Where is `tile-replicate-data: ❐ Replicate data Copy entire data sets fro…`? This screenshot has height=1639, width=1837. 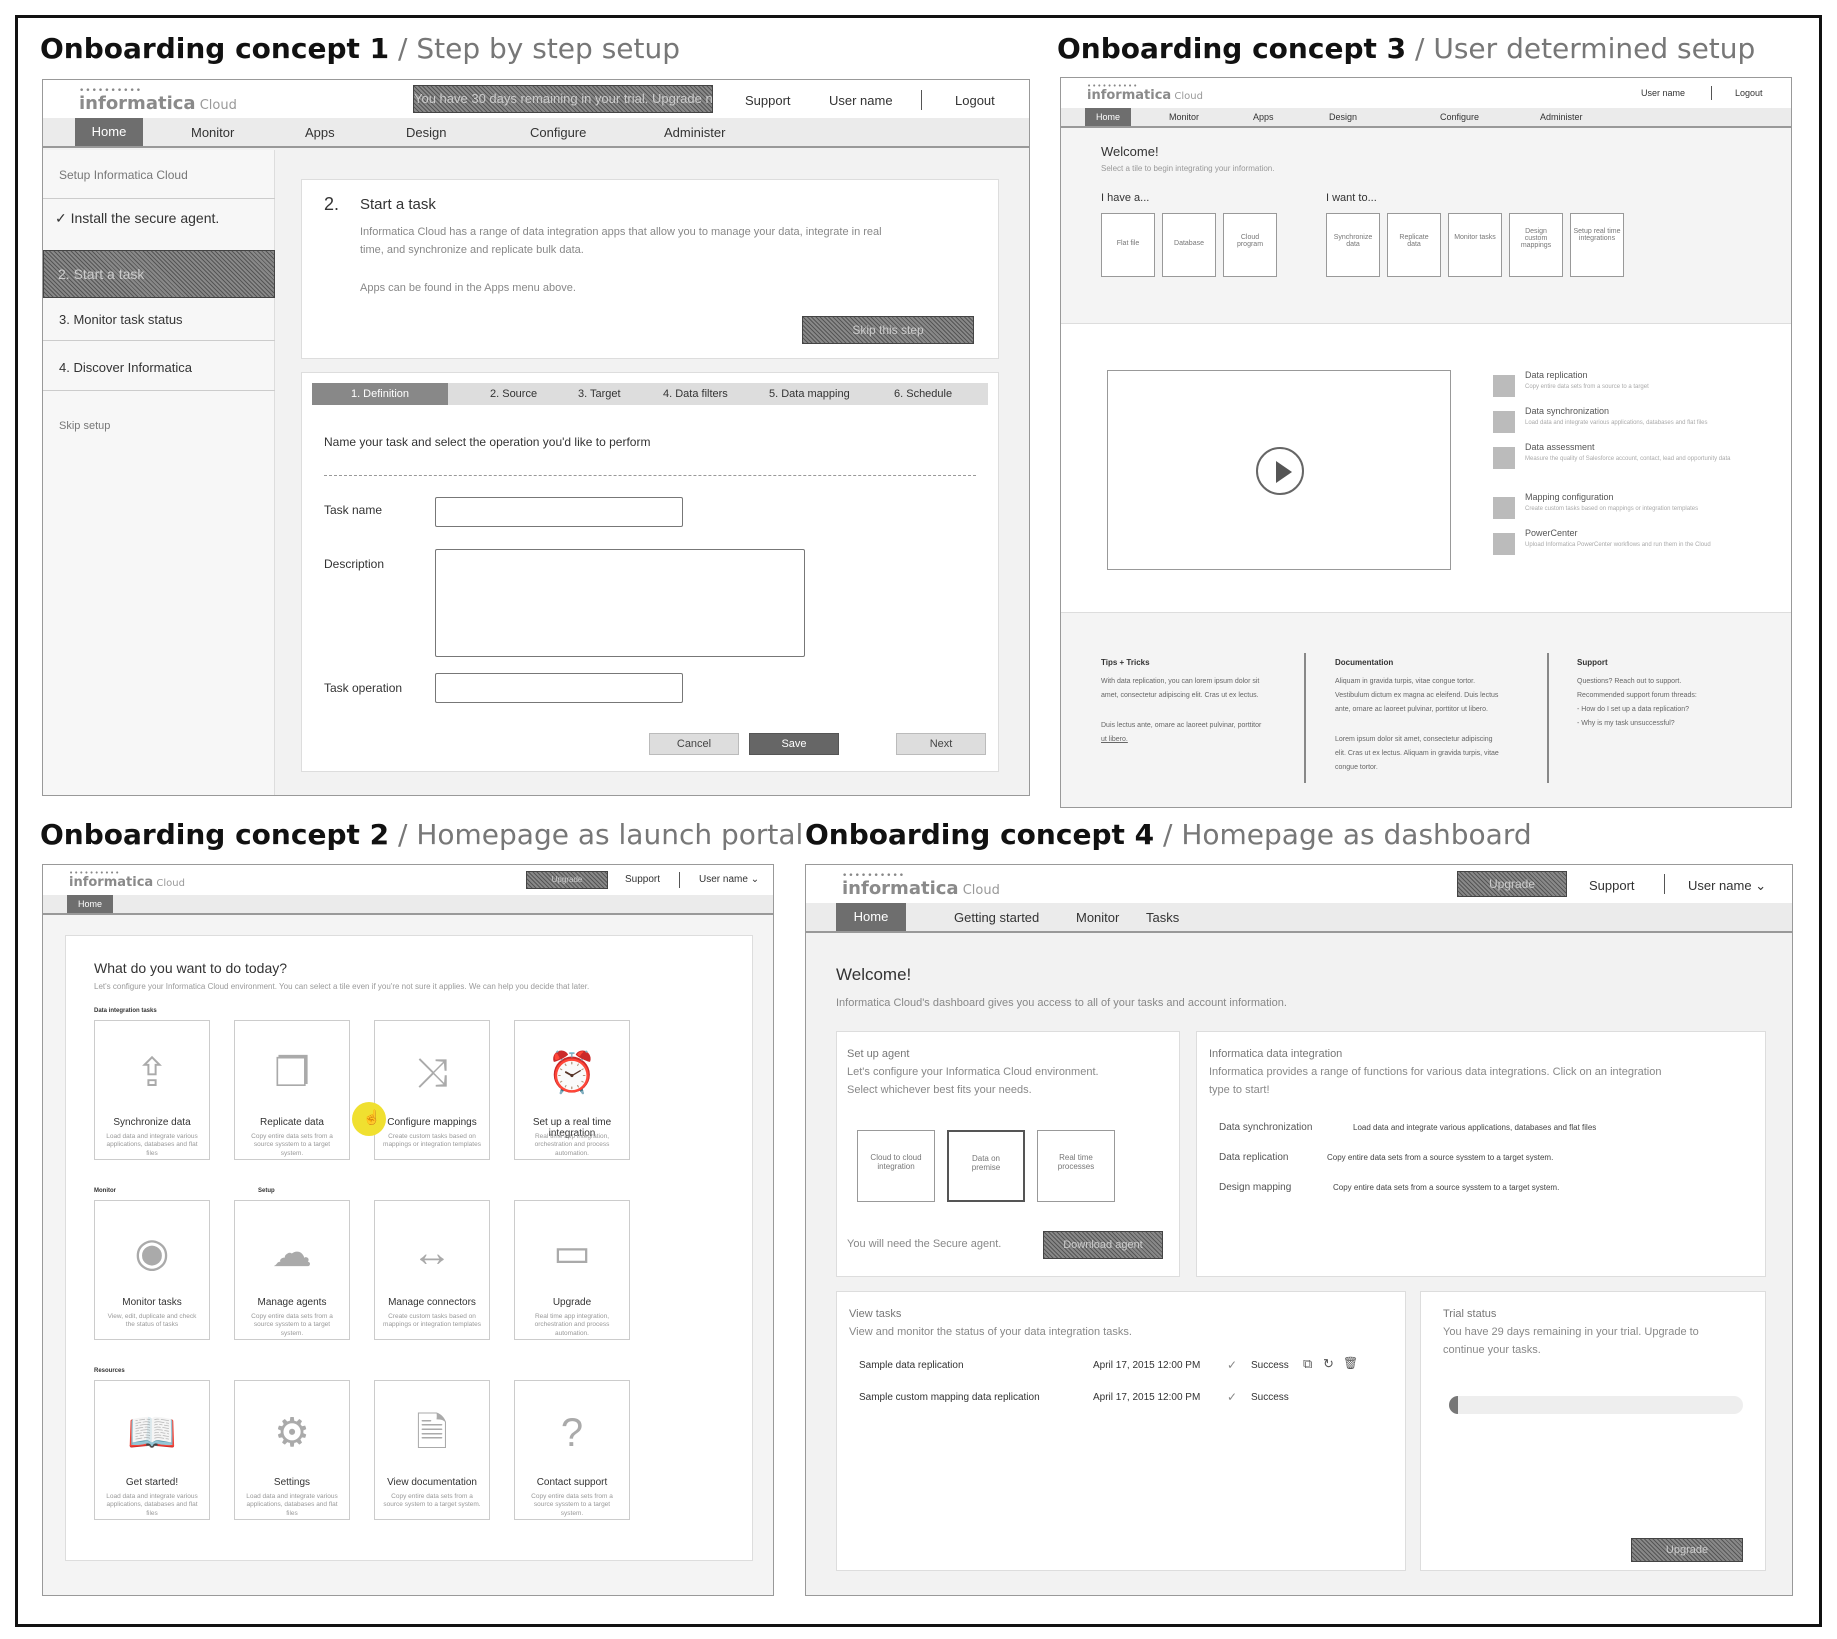 tile-replicate-data: ❐ Replicate data Copy entire data sets fro… is located at coordinates (292, 1090).